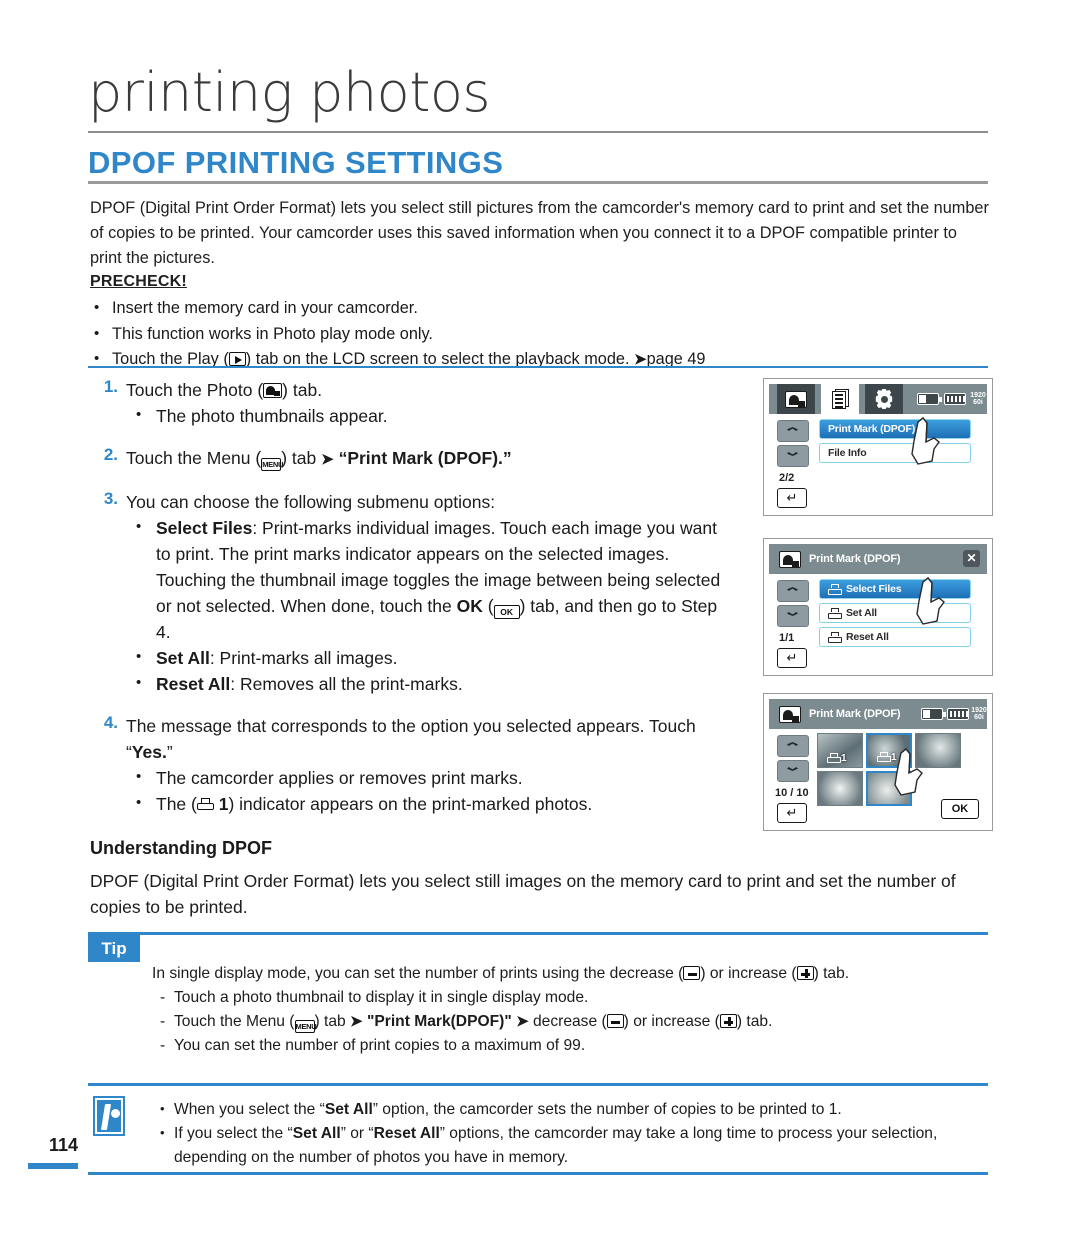  What do you see at coordinates (223, 804) in the screenshot?
I see `print-count: 1` at bounding box center [223, 804].